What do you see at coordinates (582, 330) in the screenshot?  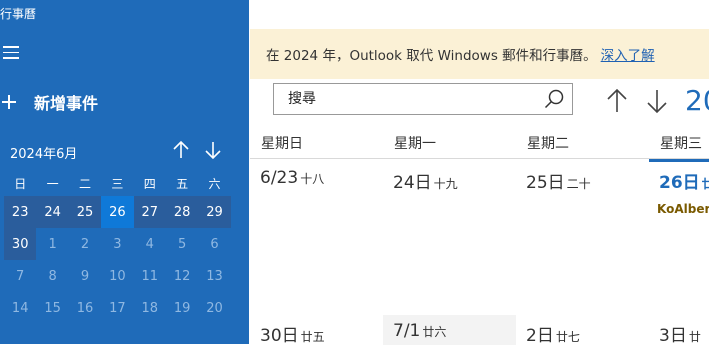 I see `calendar-day-cell: 2日 廿七` at bounding box center [582, 330].